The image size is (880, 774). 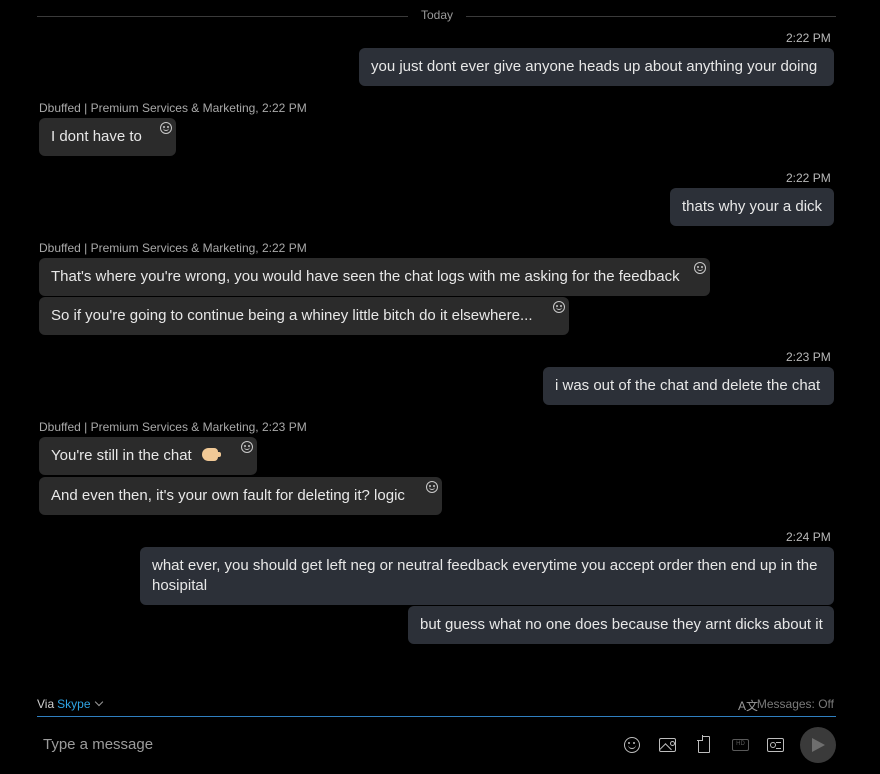 I want to click on via-label: Via, so click(x=46, y=704).